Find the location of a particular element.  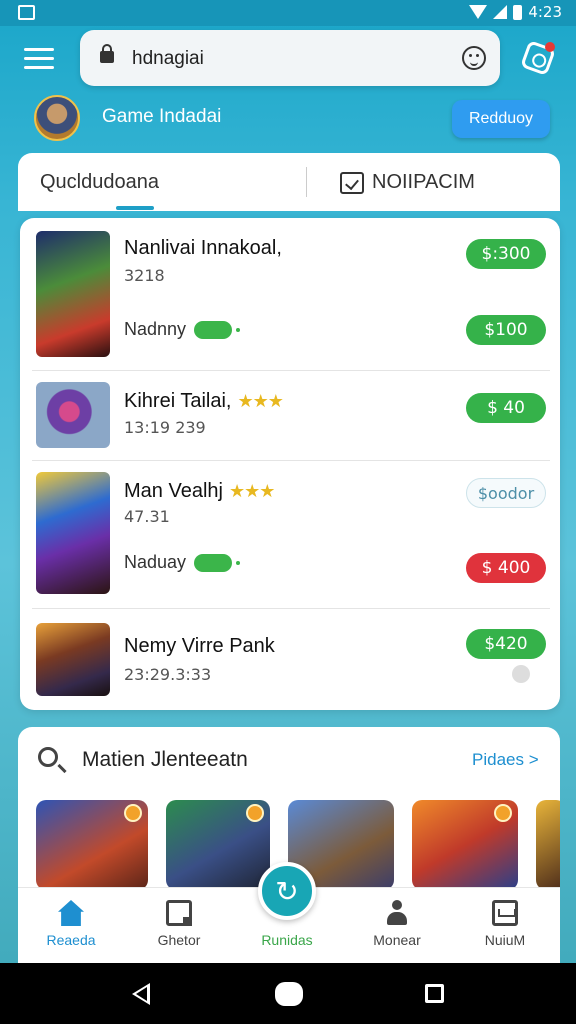

nav-label: NuiuM is located at coordinates (505, 940).